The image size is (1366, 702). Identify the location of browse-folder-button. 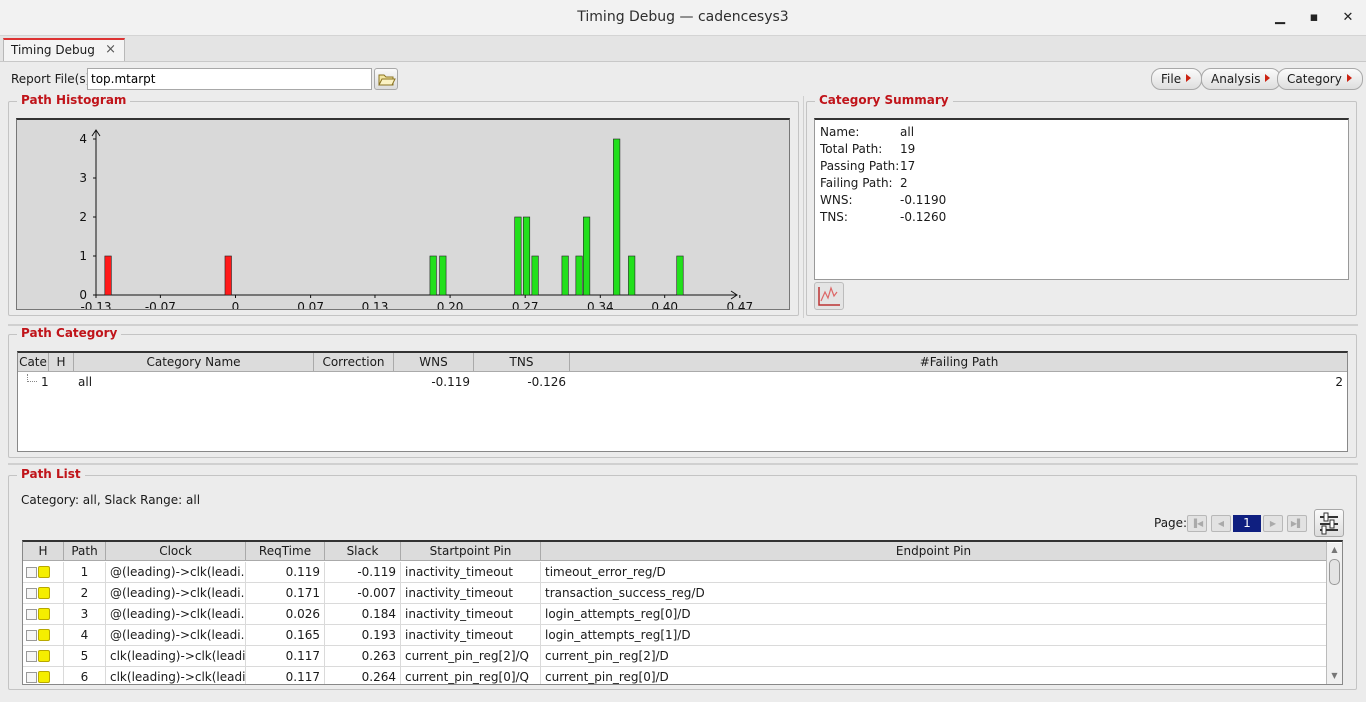
(386, 79).